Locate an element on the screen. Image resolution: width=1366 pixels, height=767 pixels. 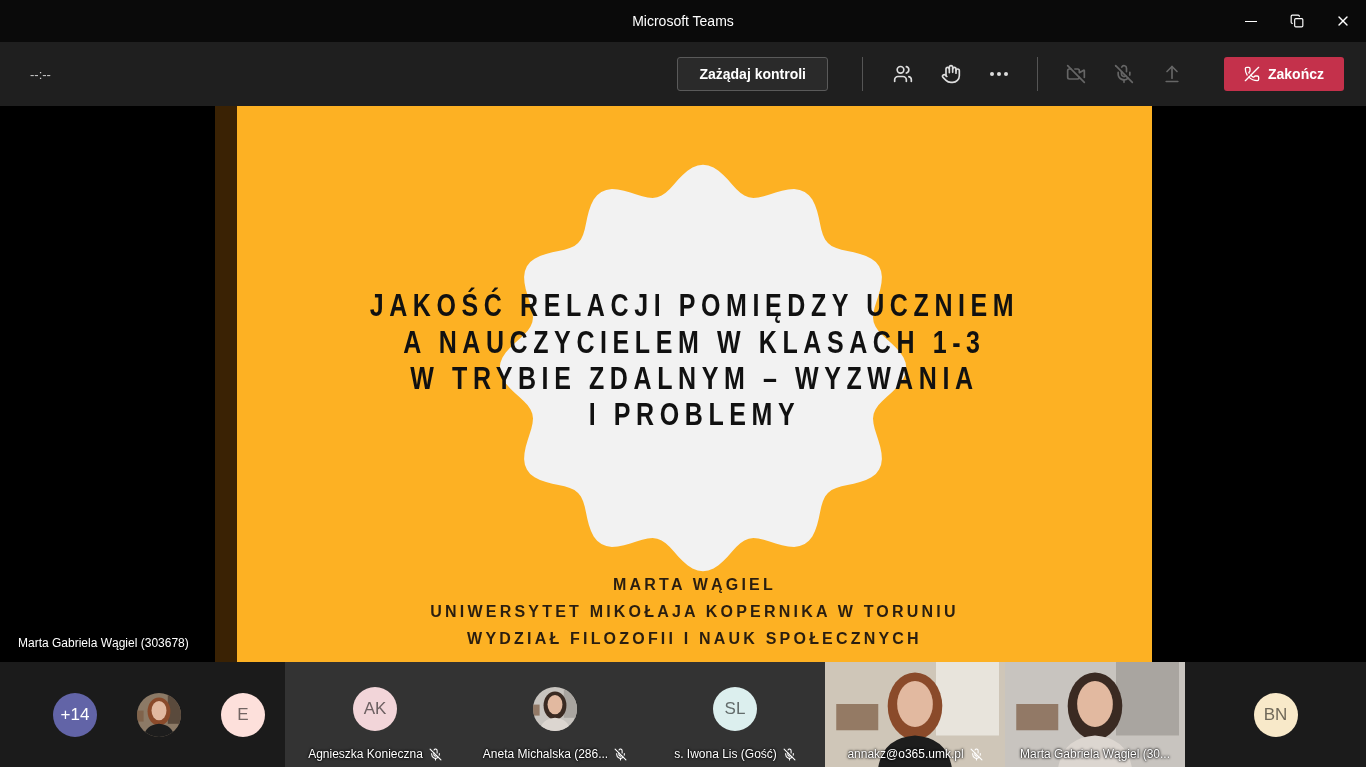
slide-subtitle: MARTA WĄGIEL UNIWERSYTET MIKOŁAJA KOPERNIKA W TORUNIU WYDZIAŁ FILOZOFII I NAUK SPOŁECZNYCH is located at coordinates (694, 612).